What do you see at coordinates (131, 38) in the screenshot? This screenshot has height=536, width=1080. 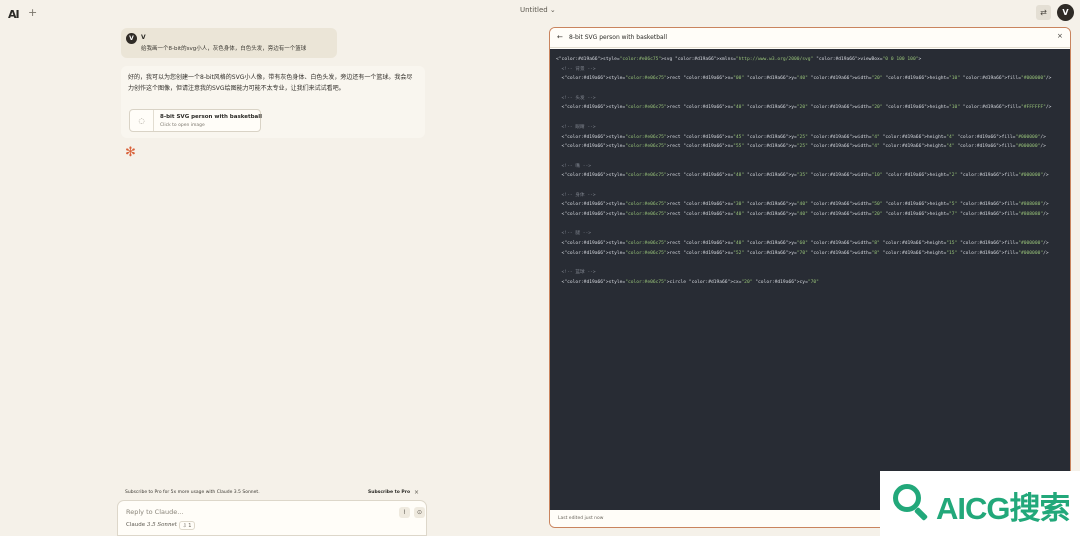 I see `user-message-avatar: V` at bounding box center [131, 38].